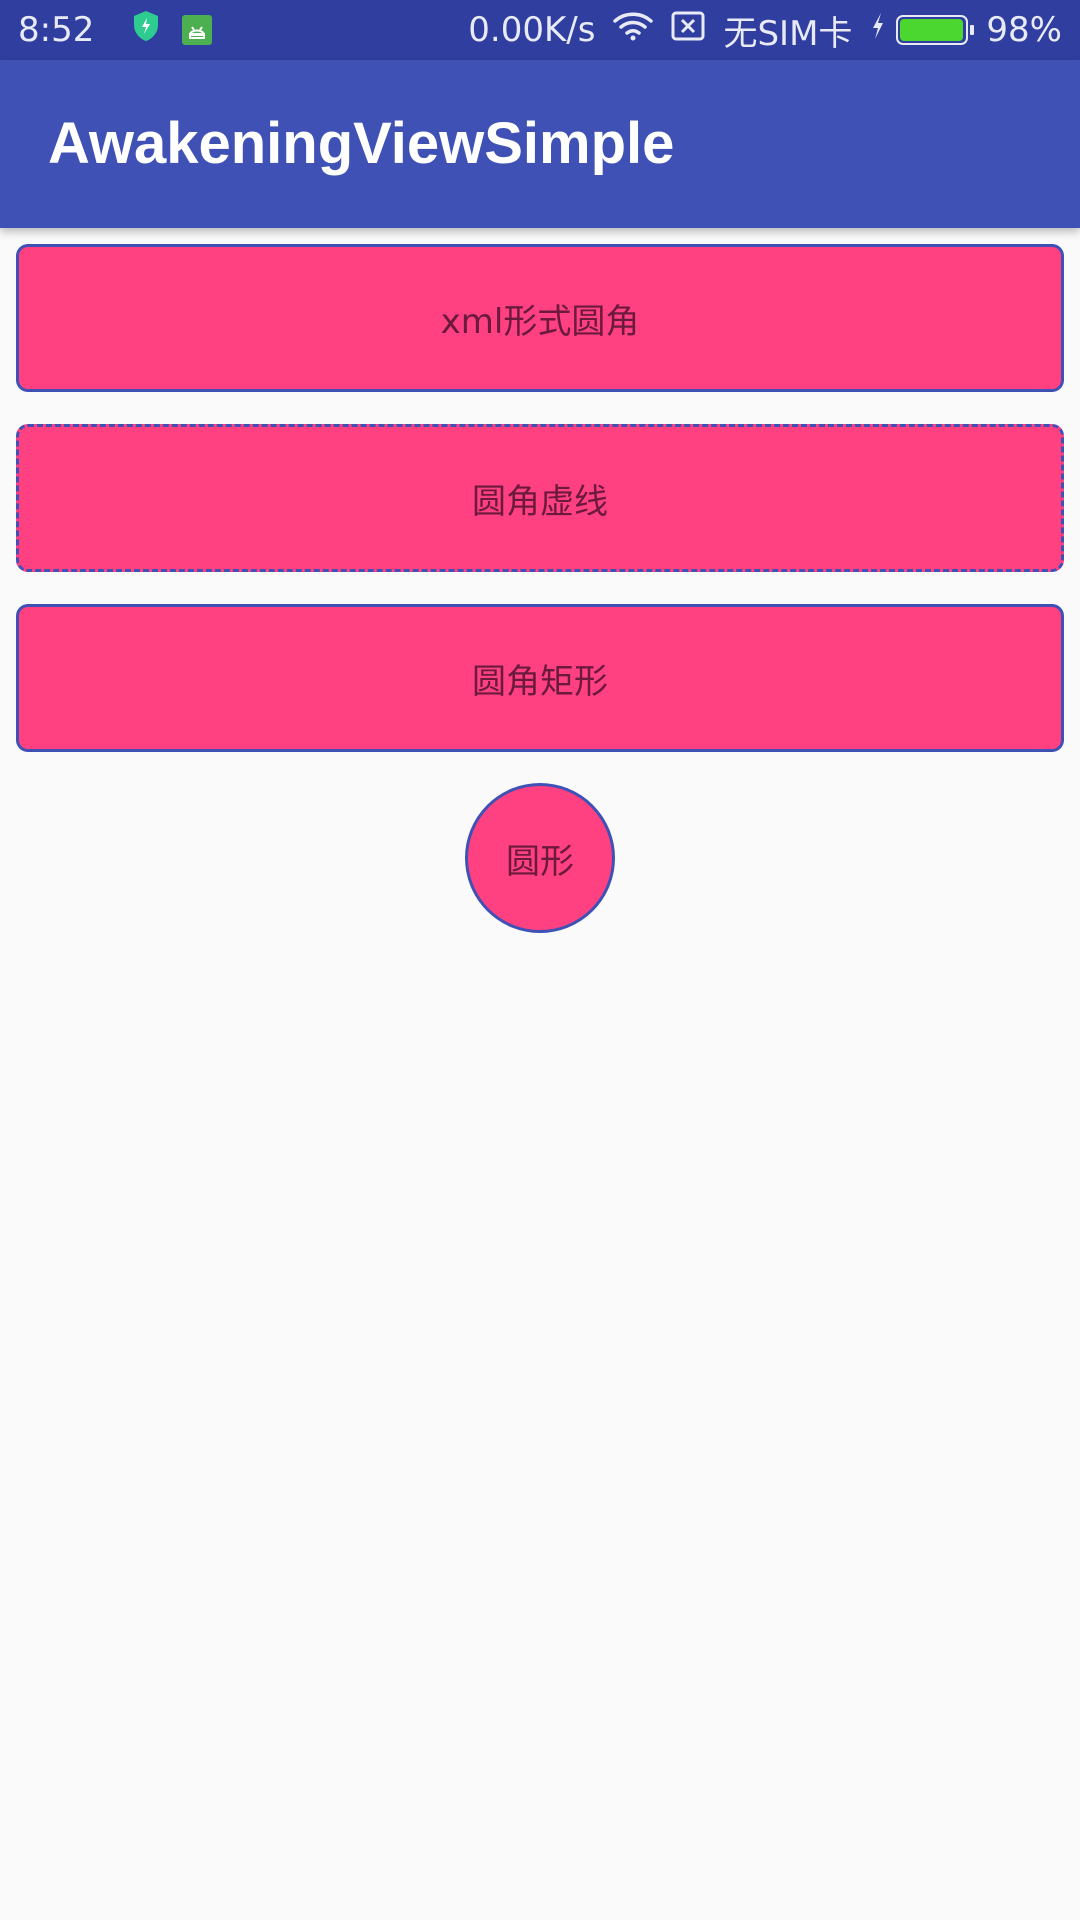 The image size is (1080, 1920). I want to click on battery-percent: 98%, so click(1024, 30).